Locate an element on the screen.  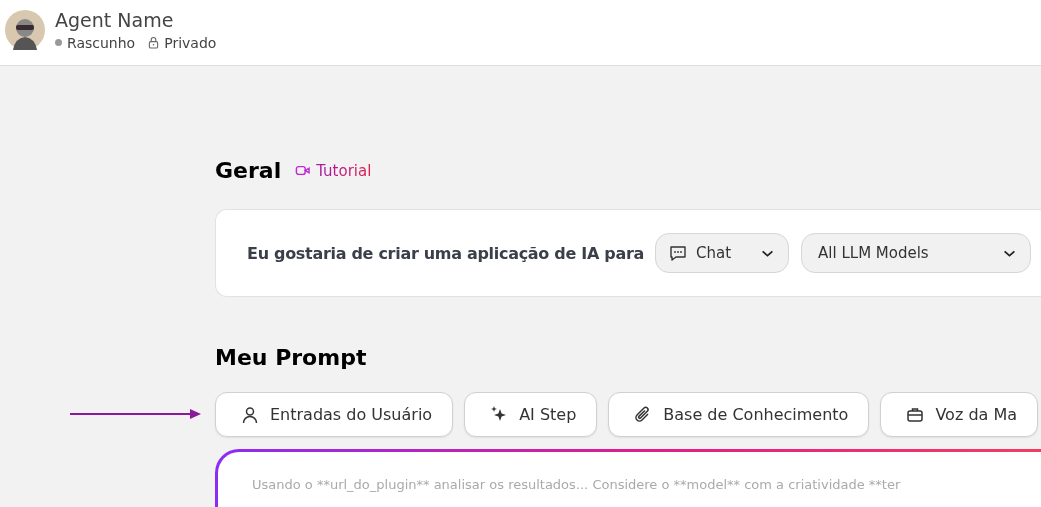
insert-button: AI Step is located at coordinates (531, 414).